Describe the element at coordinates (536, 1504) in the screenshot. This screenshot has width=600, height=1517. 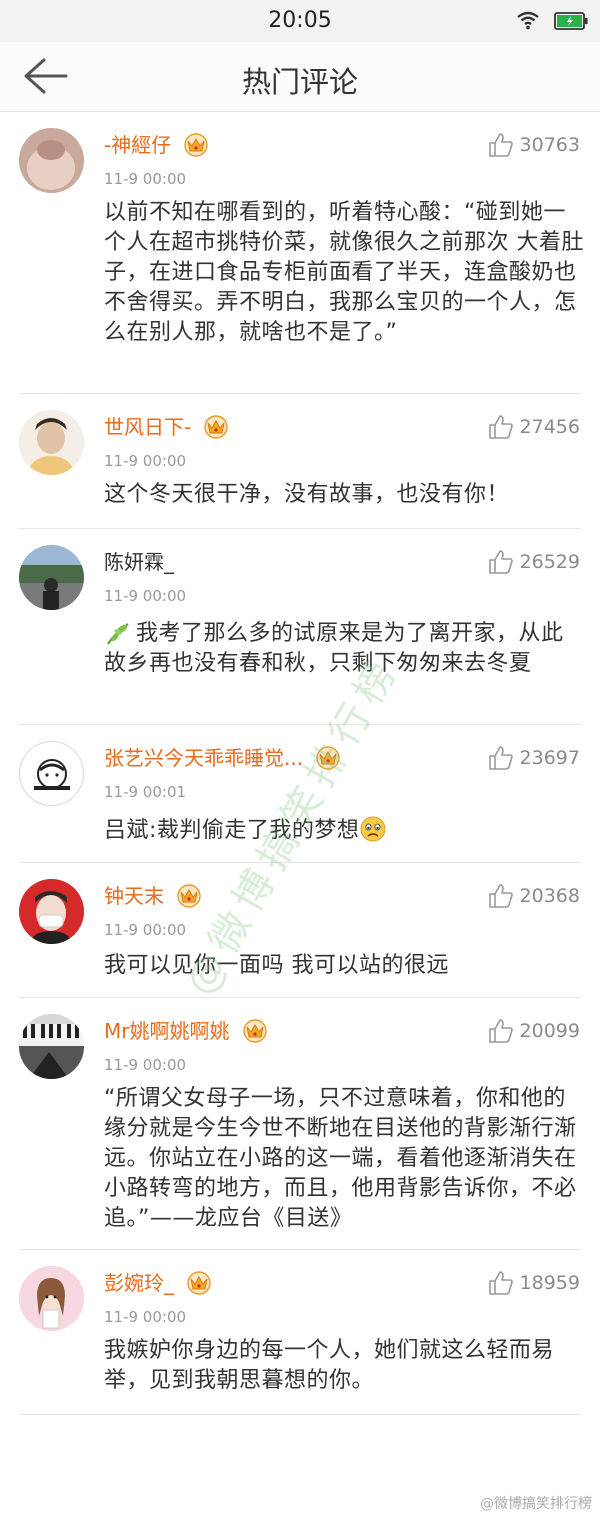
I see `corner-watermark: @微博搞笑排行榜` at that location.